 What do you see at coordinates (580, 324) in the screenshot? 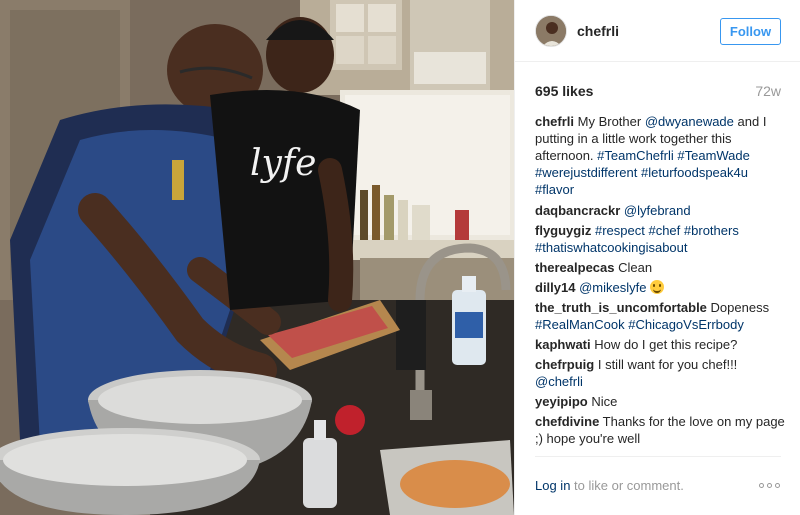
I see `hashtag-link: #RealManCook` at bounding box center [580, 324].